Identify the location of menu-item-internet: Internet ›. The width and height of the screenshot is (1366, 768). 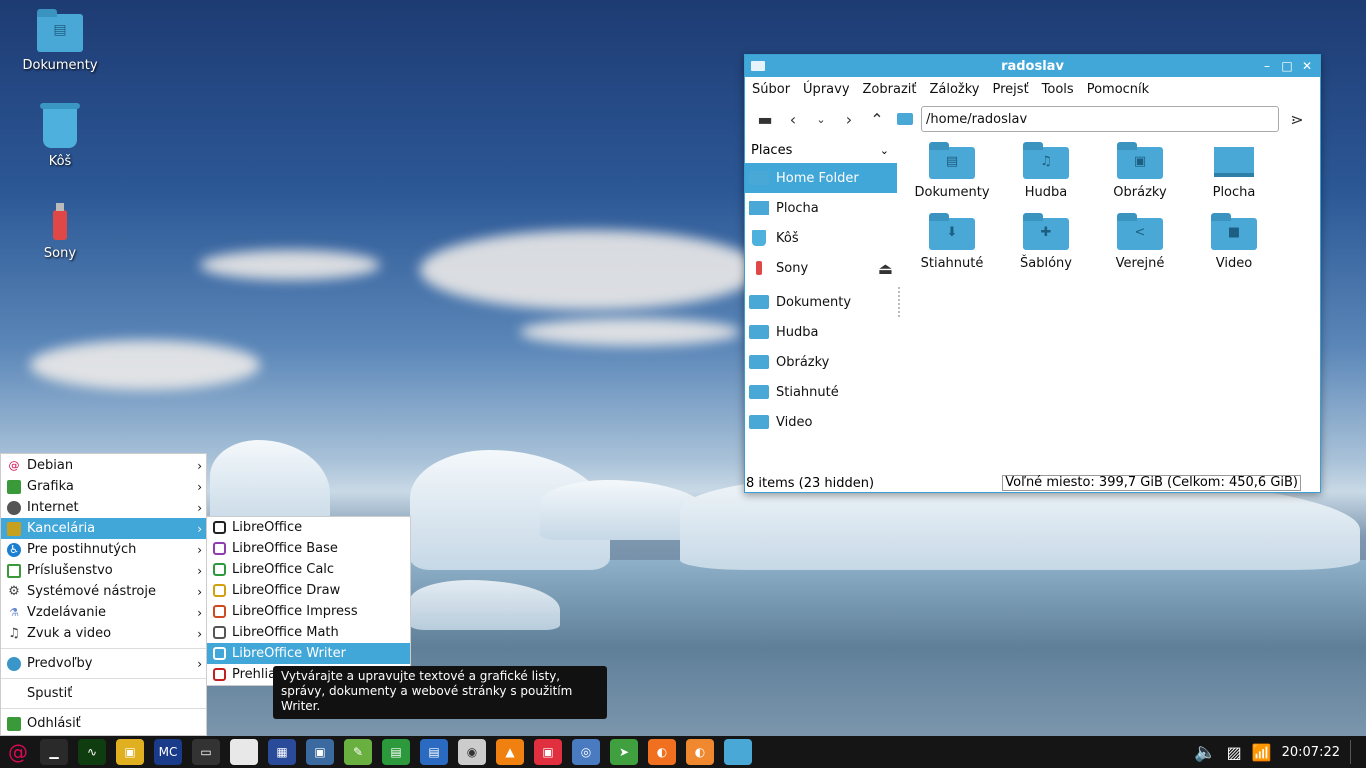
(103, 507).